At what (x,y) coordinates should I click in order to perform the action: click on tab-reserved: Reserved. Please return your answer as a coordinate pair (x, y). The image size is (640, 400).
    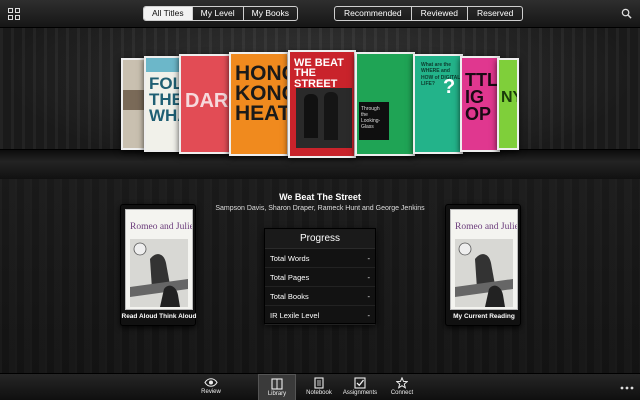
    Looking at the image, I should click on (494, 13).